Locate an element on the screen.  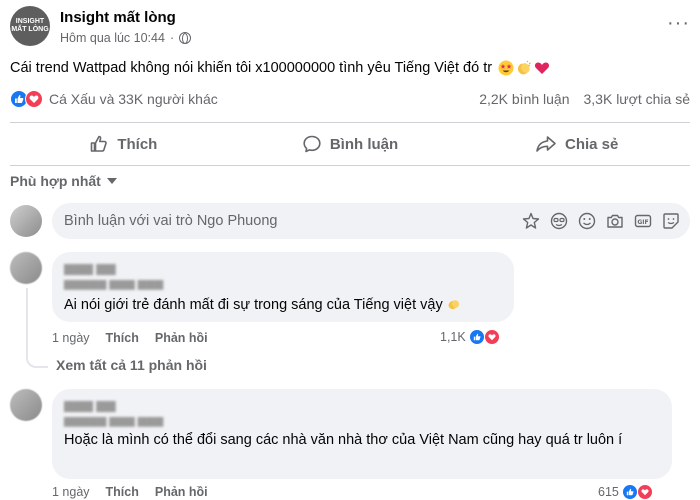
sort-label: Phù hợp nhất is located at coordinates (55, 181).